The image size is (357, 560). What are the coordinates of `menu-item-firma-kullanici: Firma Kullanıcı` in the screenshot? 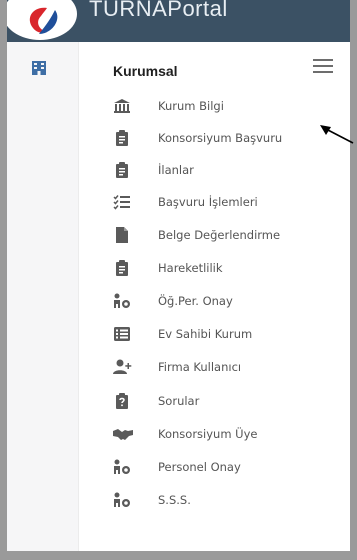 It's located at (215, 368).